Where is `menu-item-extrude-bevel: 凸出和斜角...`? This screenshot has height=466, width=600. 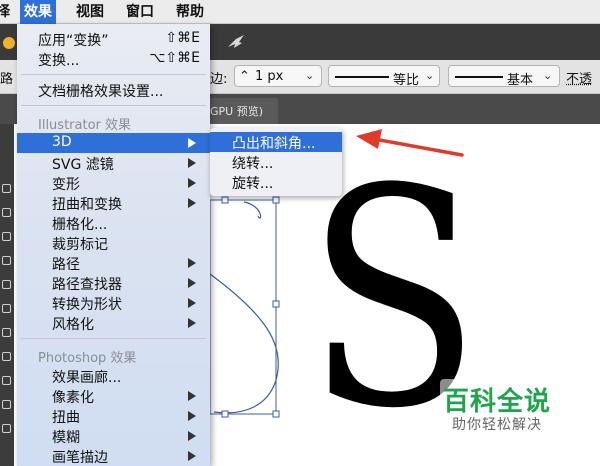
menu-item-extrude-bevel: 凸出和斜角... is located at coordinates (276, 142).